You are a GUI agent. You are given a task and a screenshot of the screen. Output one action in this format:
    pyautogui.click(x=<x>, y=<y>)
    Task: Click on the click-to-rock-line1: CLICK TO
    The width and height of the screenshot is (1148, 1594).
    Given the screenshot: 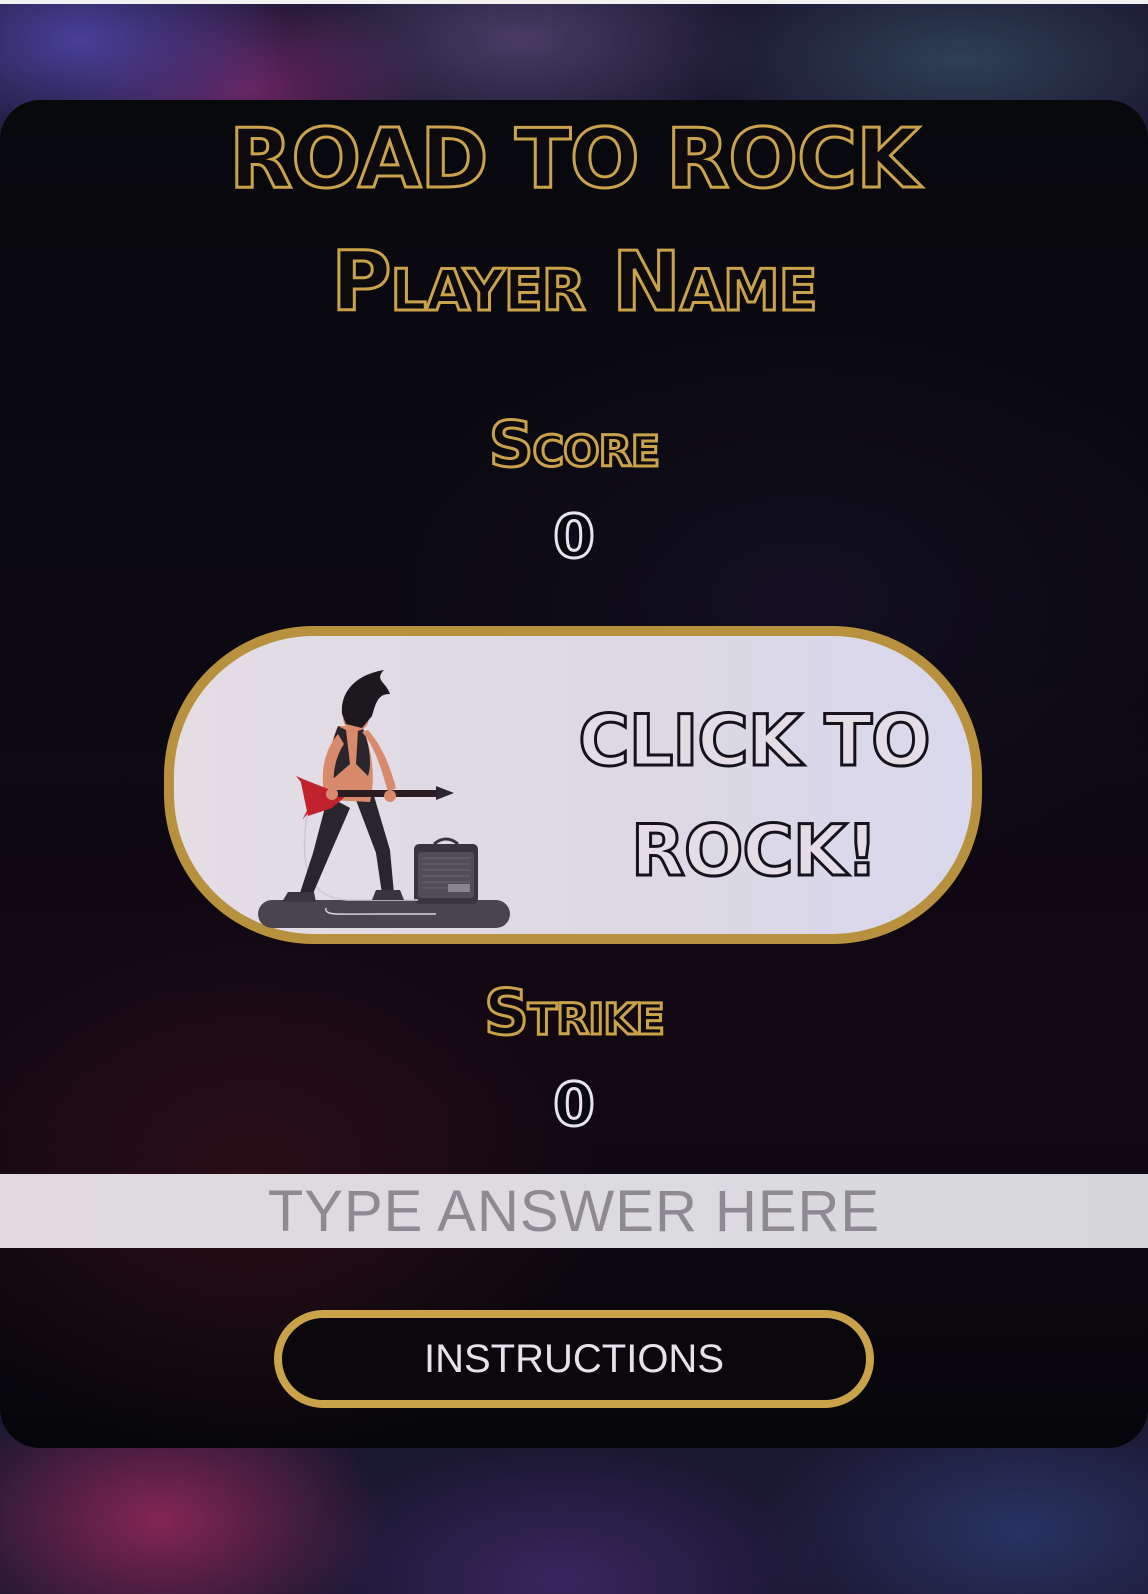 What is the action you would take?
    pyautogui.click(x=754, y=741)
    